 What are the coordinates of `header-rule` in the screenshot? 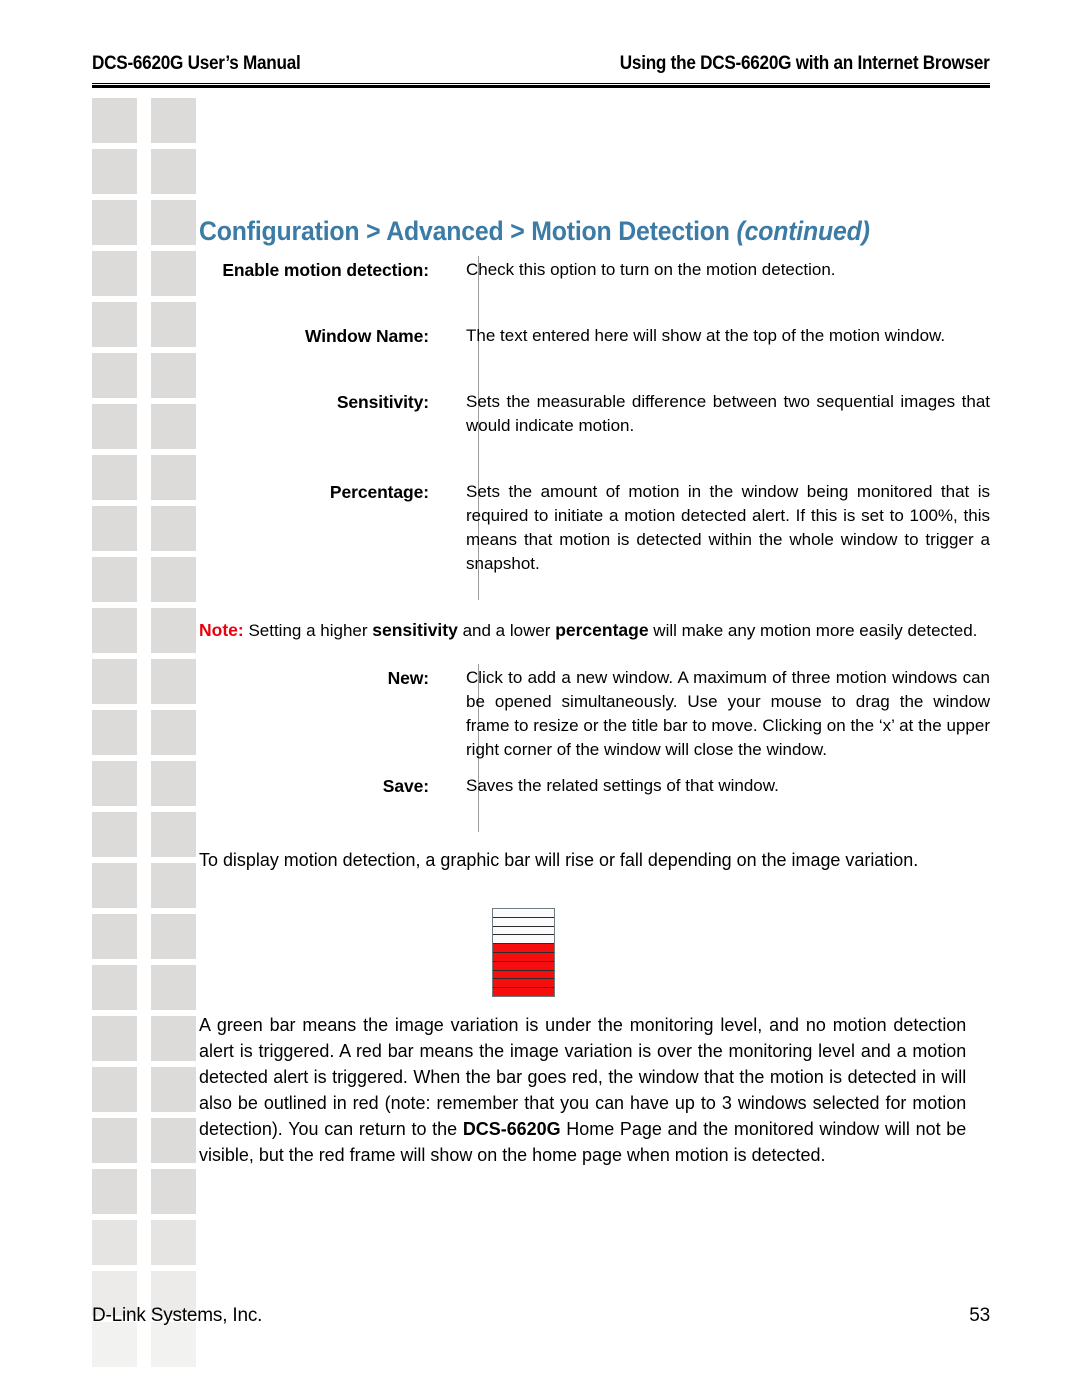 It's located at (541, 85).